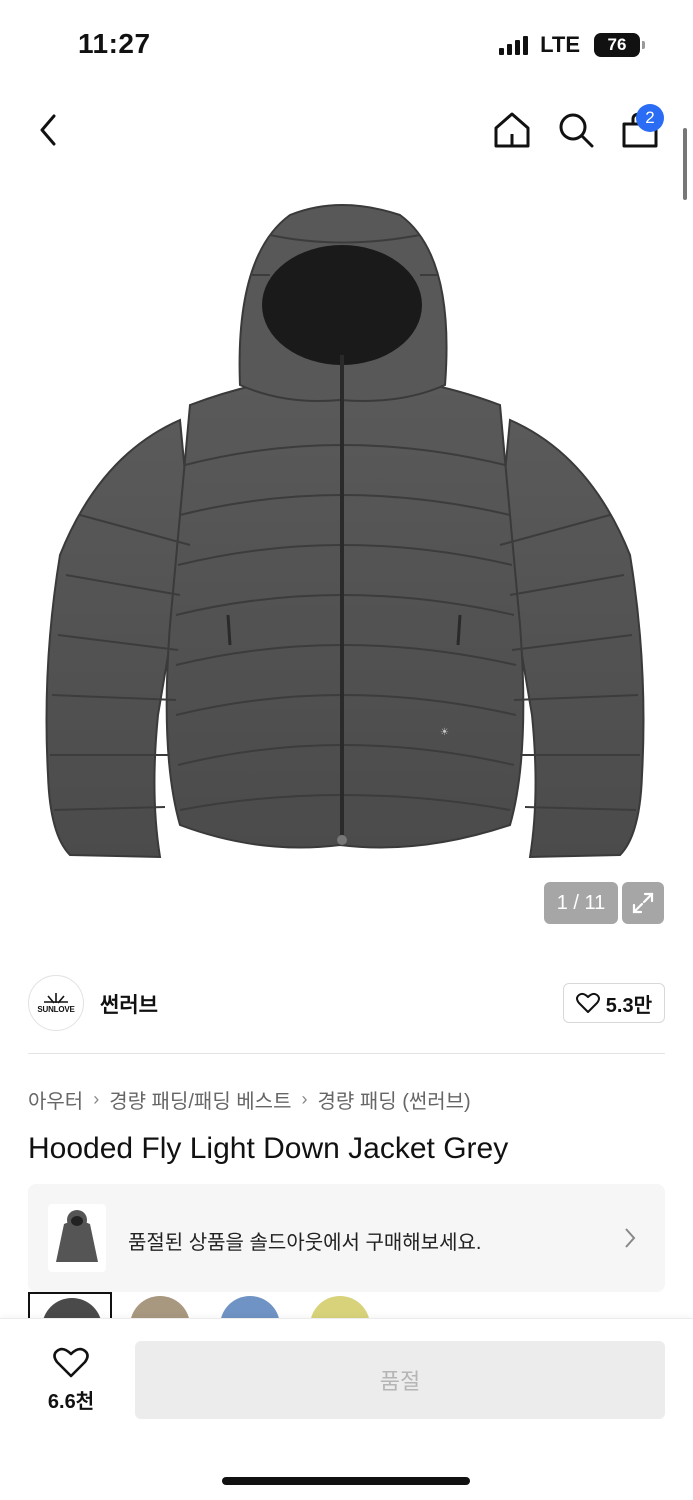  I want to click on status-bar: 11:27 LTE 76, so click(346, 46).